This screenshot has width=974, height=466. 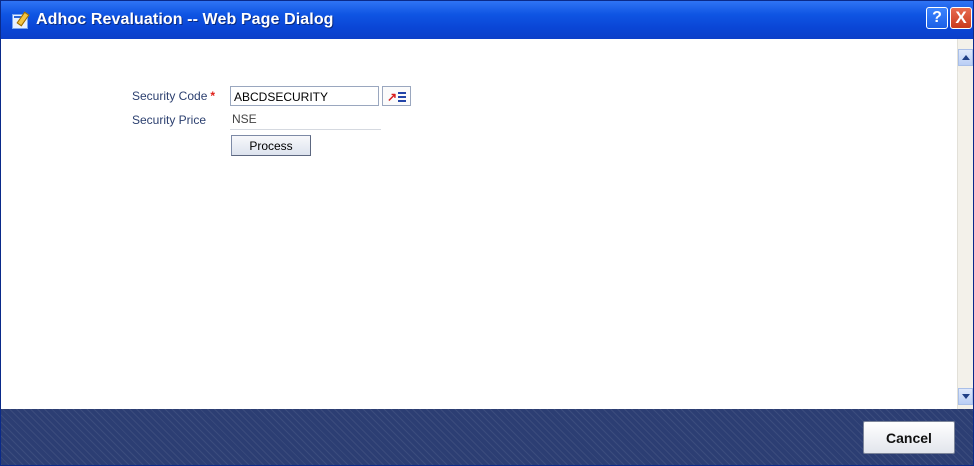 I want to click on process-button: Process, so click(x=271, y=145).